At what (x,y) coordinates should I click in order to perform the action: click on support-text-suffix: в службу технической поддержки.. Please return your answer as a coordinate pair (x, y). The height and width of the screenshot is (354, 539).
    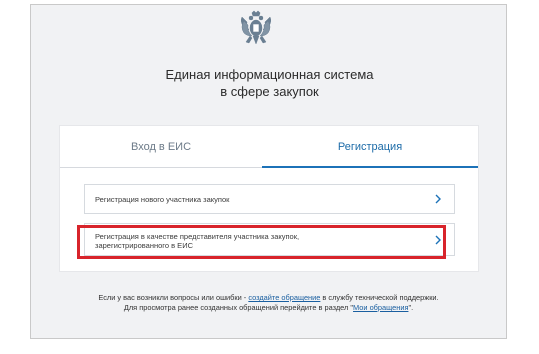
    Looking at the image, I should click on (379, 297).